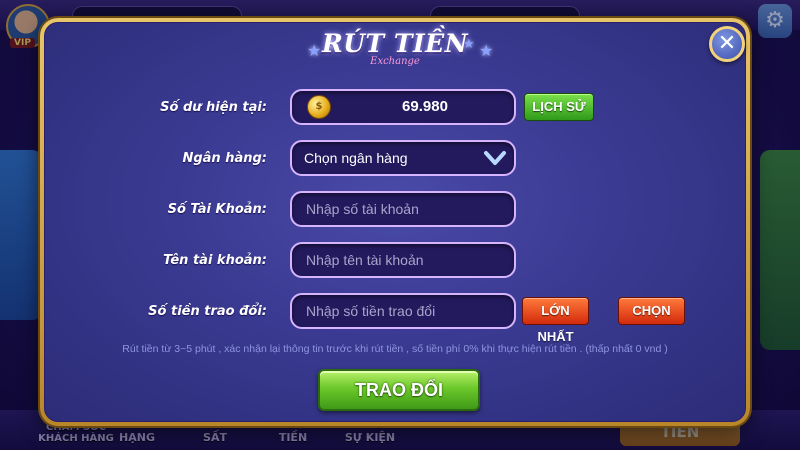  What do you see at coordinates (399, 390) in the screenshot?
I see `exchange-submit-button: TRAO ĐỔI` at bounding box center [399, 390].